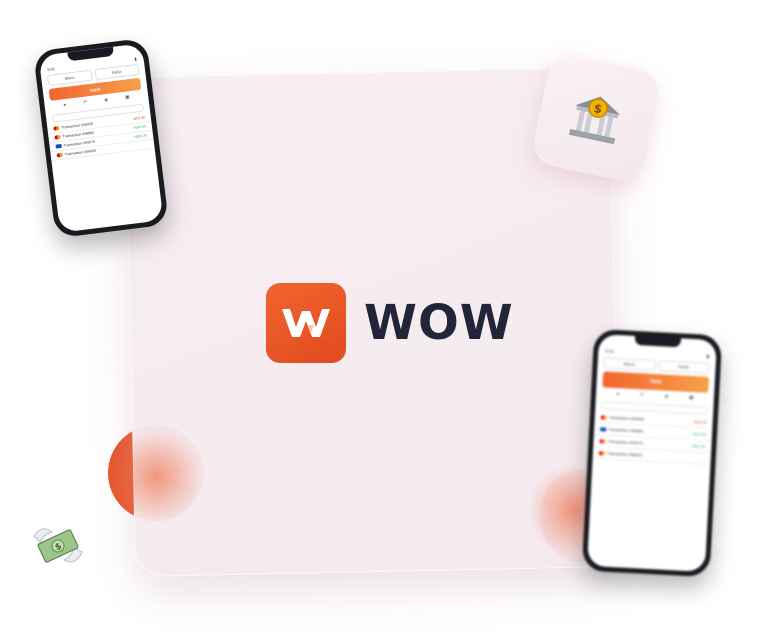 The height and width of the screenshot is (644, 777). I want to click on txn-label: Transaction #09070, so click(625, 442).